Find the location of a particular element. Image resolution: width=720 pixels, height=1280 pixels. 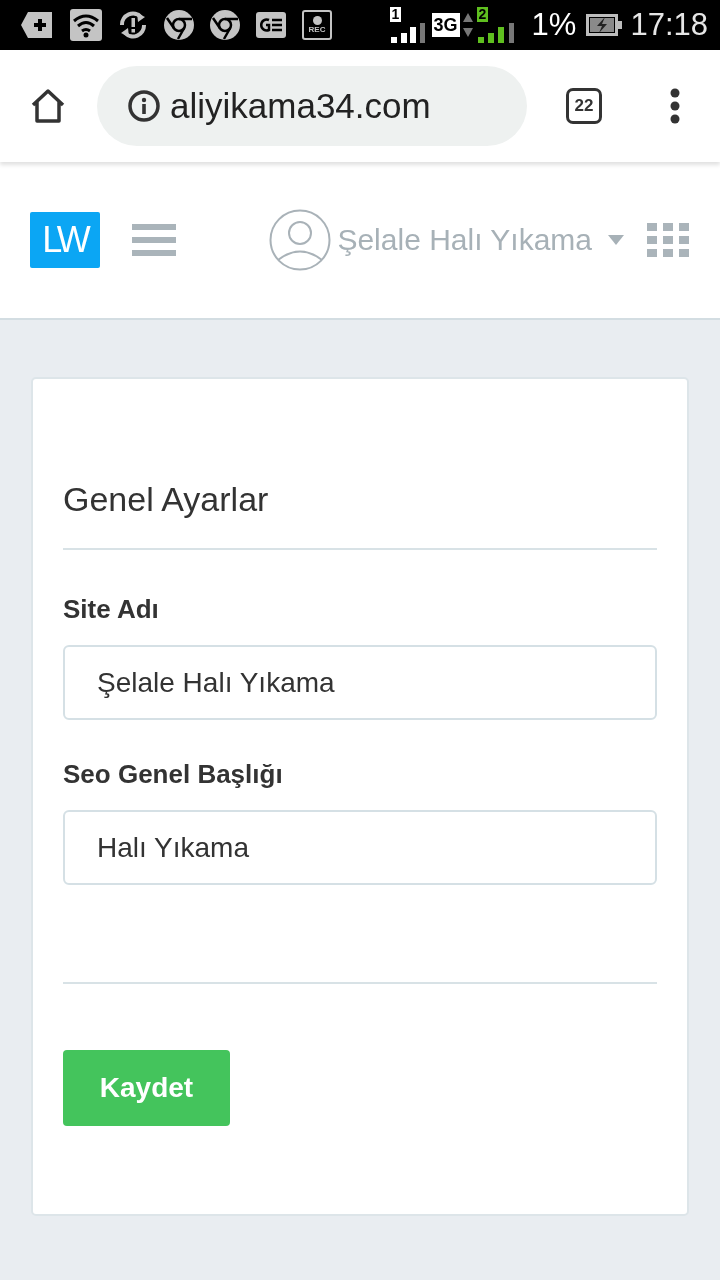

plus-tag-icon is located at coordinates (37, 25).